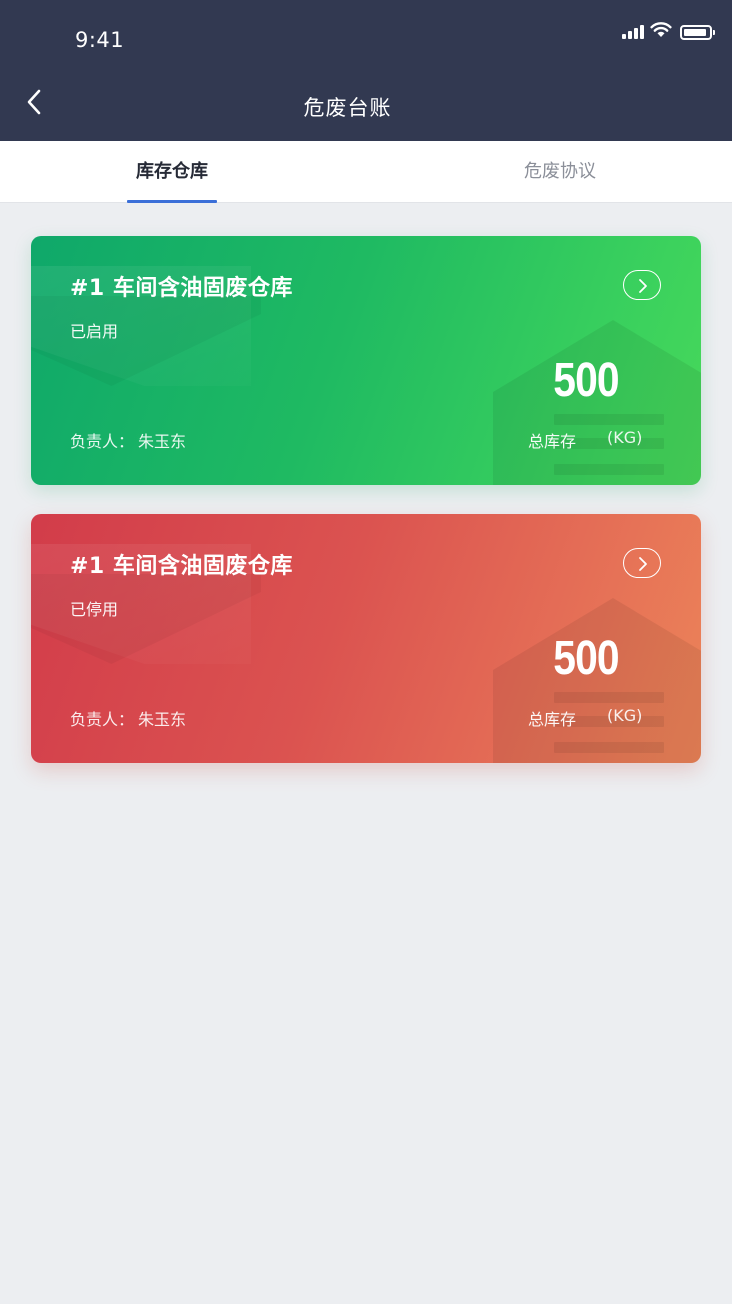  Describe the element at coordinates (94, 331) in the screenshot. I see `status-badge: 已启用` at that location.